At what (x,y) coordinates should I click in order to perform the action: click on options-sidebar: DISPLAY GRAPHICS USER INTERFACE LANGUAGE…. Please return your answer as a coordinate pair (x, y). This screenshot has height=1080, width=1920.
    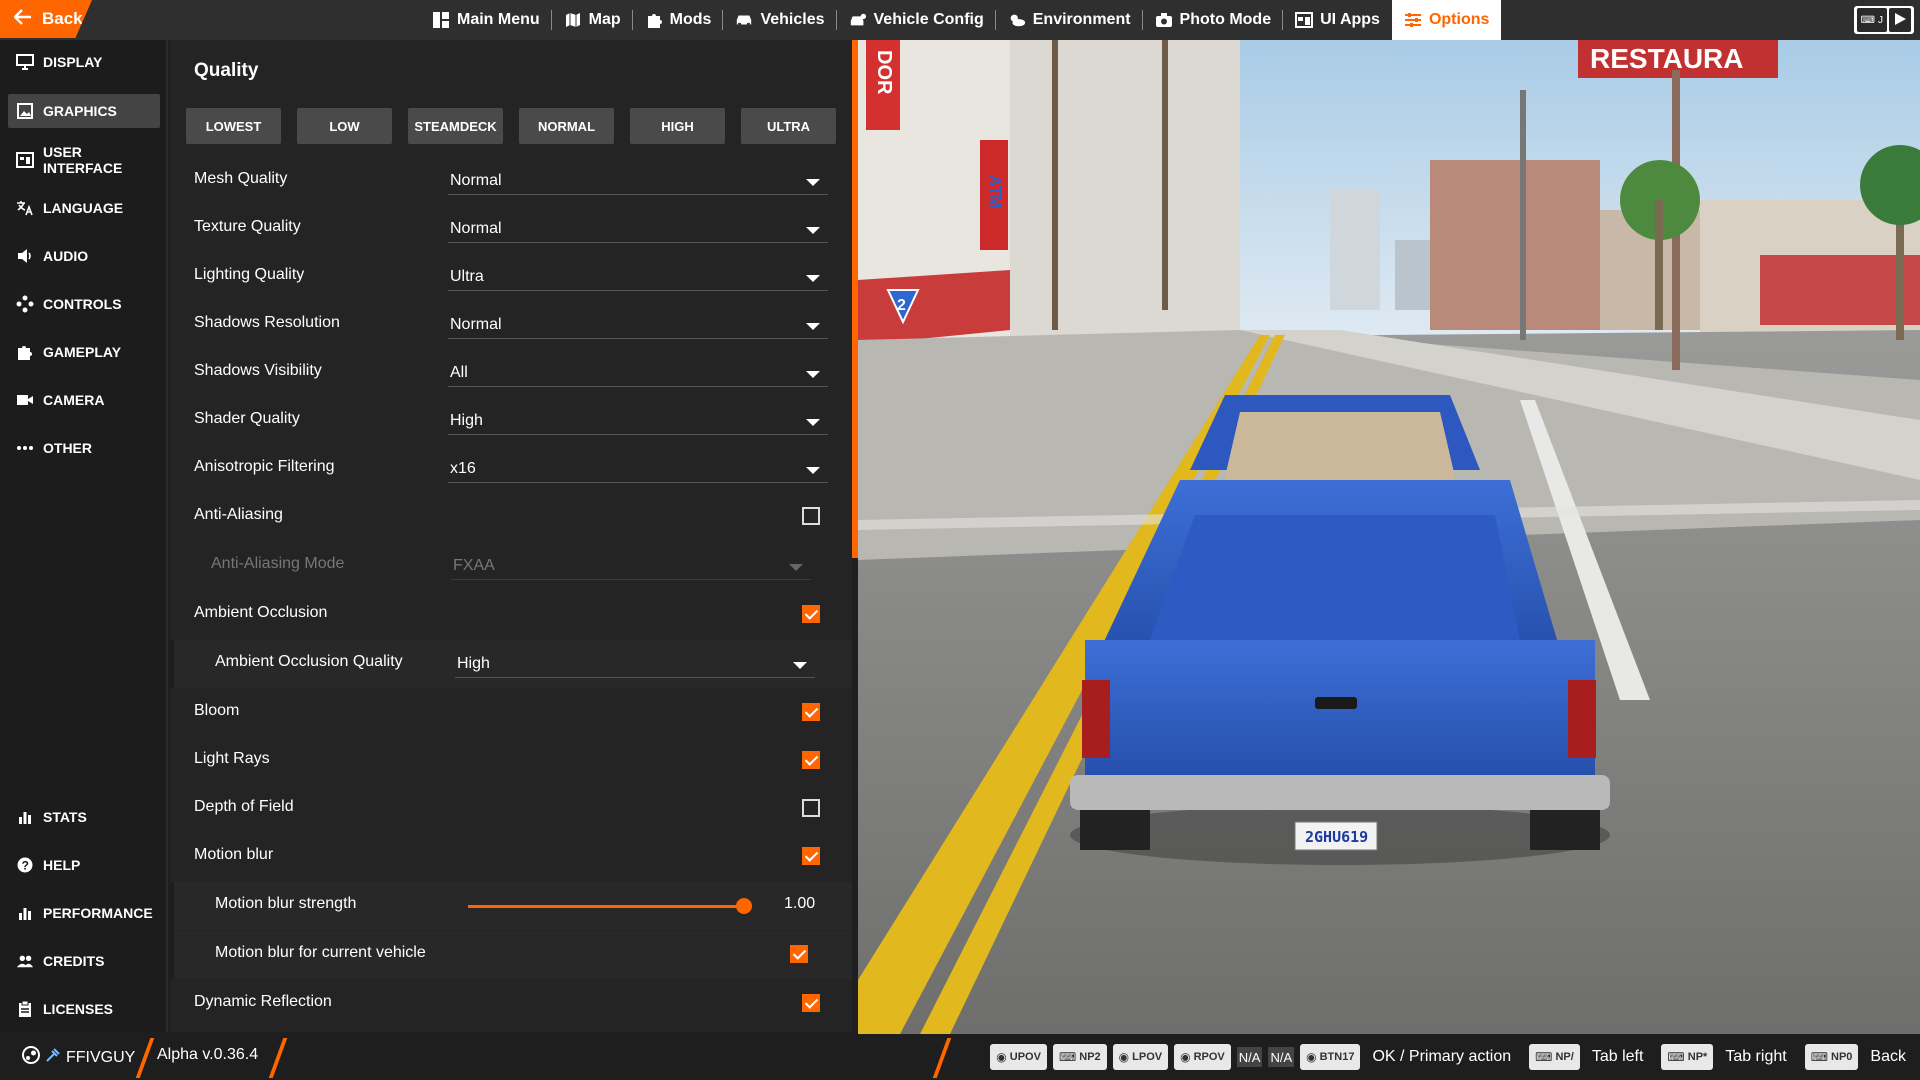
    Looking at the image, I should click on (84, 536).